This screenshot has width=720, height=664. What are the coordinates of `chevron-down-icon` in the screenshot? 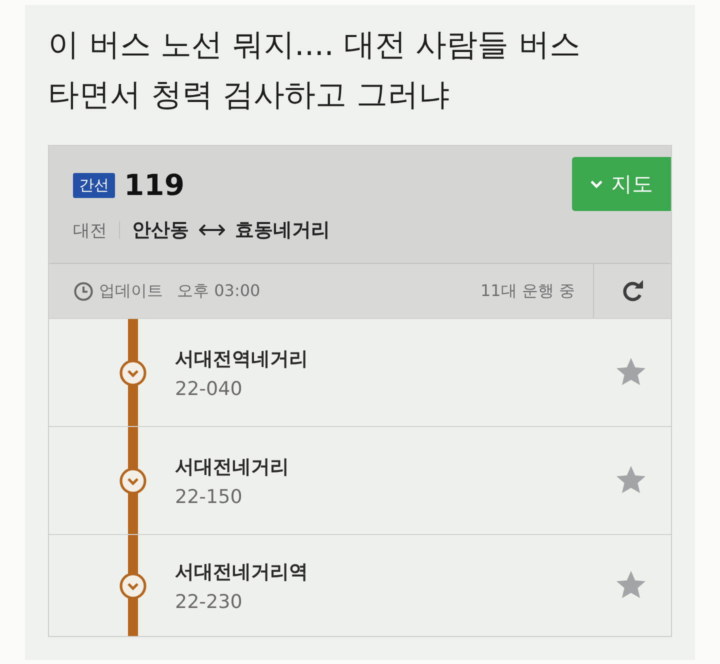 It's located at (596, 184).